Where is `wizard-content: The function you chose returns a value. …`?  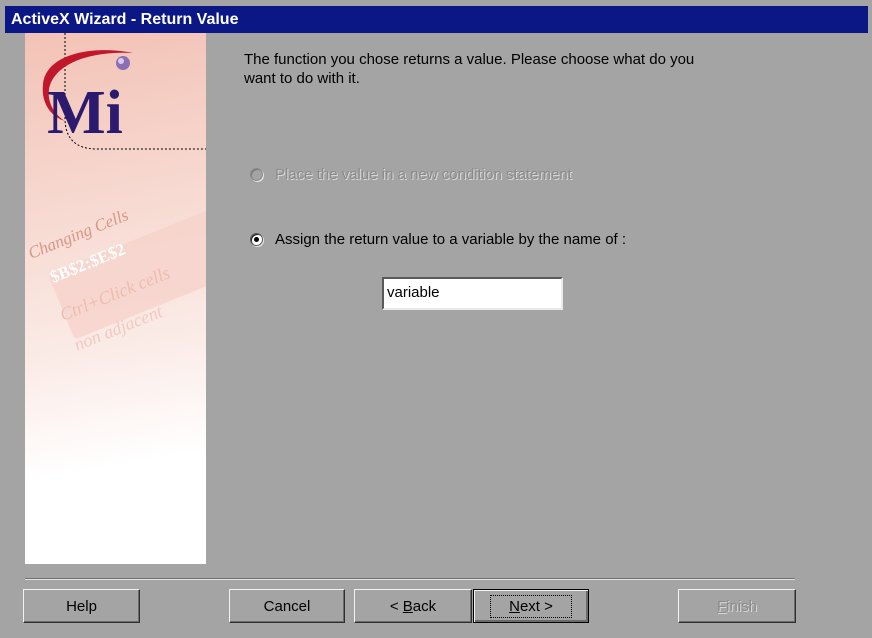 wizard-content: The function you chose returns a value. … is located at coordinates (484, 69).